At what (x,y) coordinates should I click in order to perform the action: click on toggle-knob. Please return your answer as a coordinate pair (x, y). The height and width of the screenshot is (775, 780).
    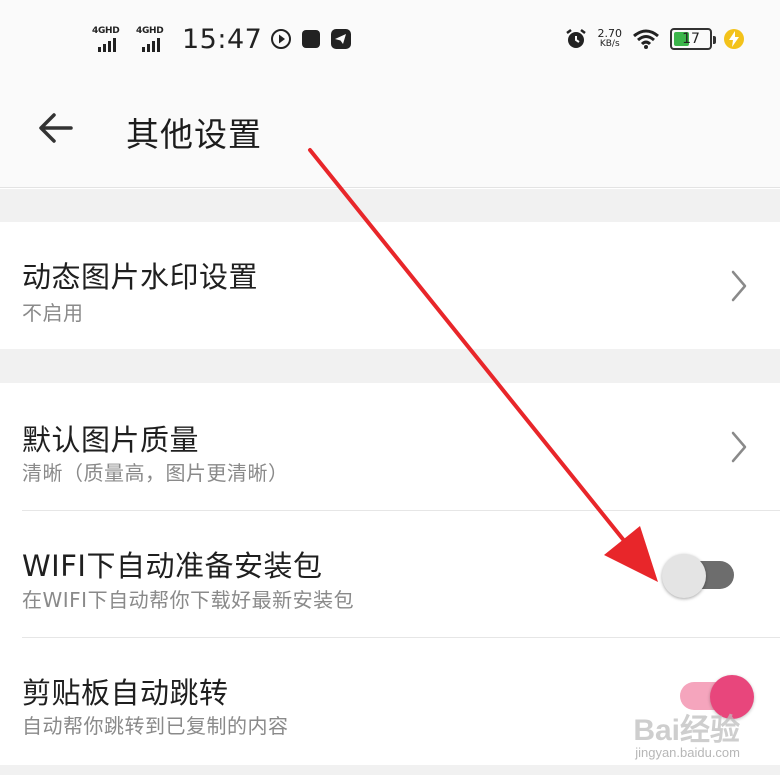
    Looking at the image, I should click on (684, 576).